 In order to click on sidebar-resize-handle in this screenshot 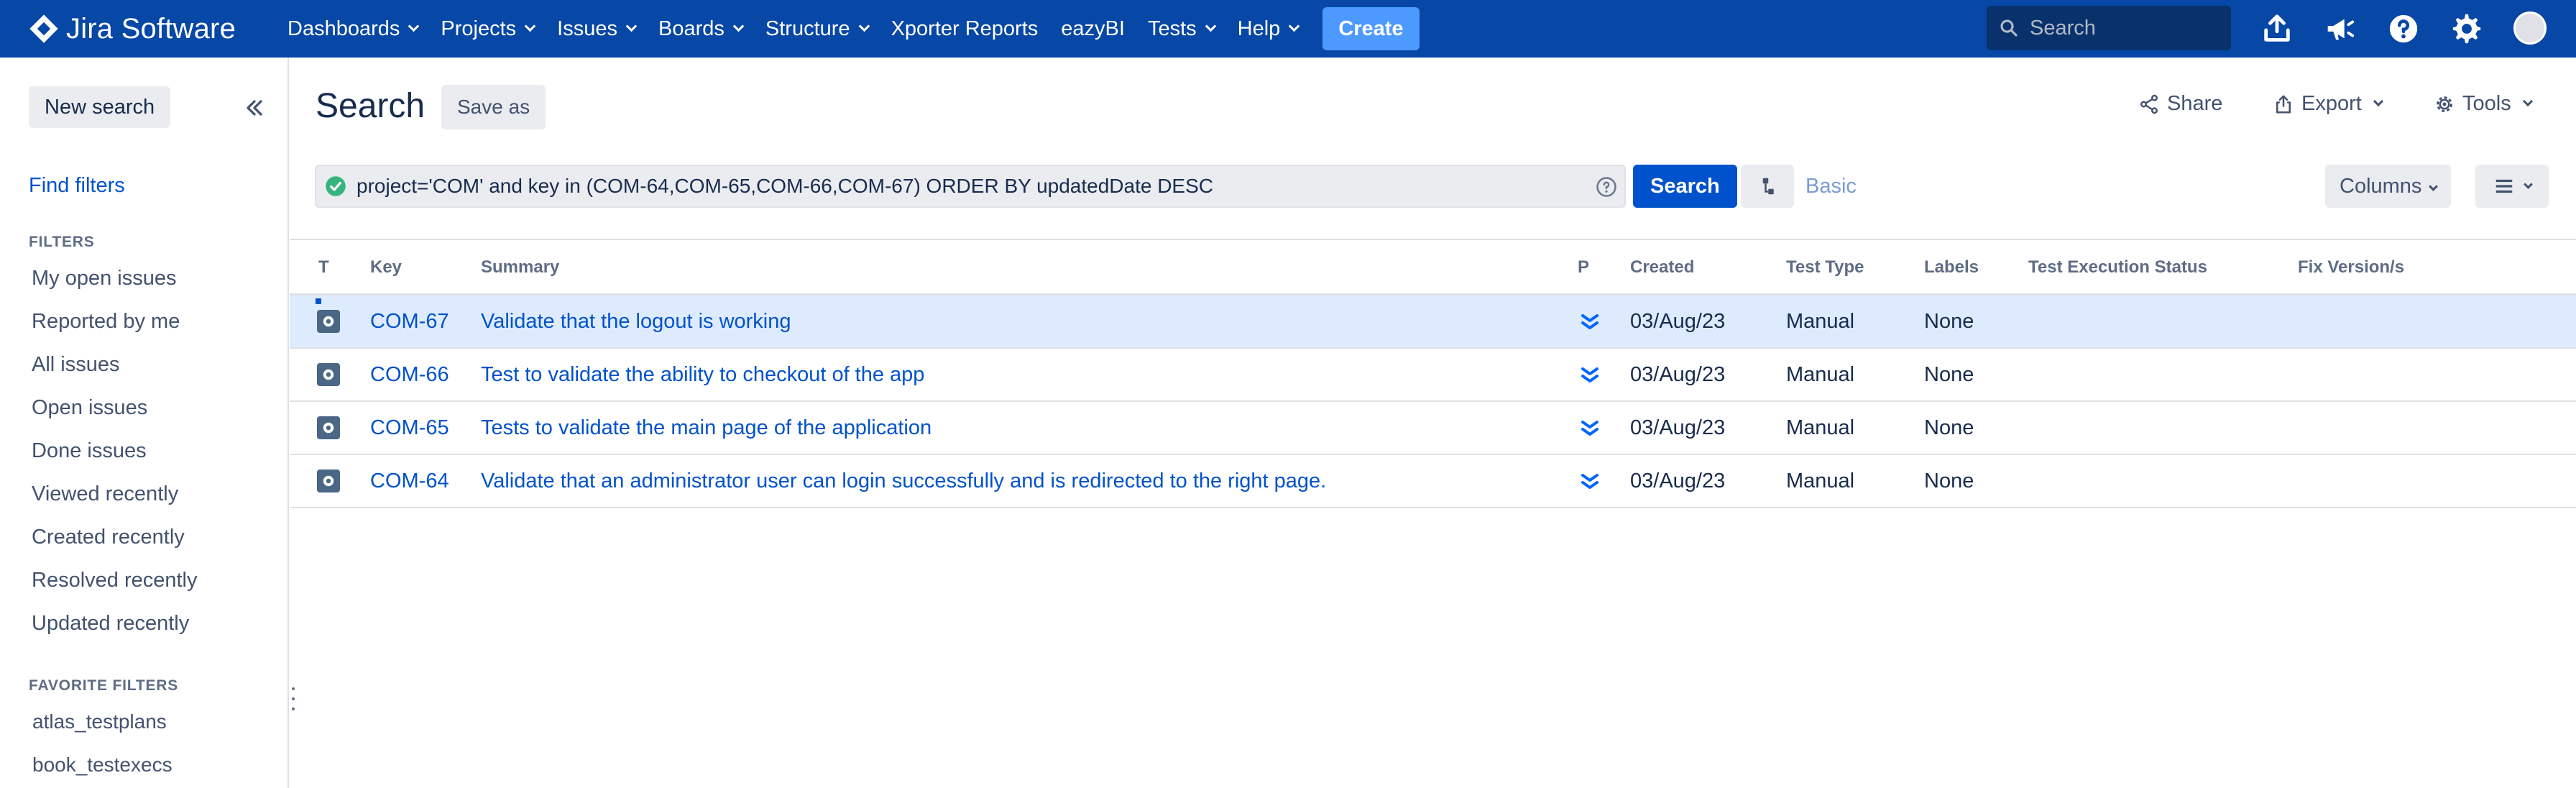, I will do `click(293, 698)`.